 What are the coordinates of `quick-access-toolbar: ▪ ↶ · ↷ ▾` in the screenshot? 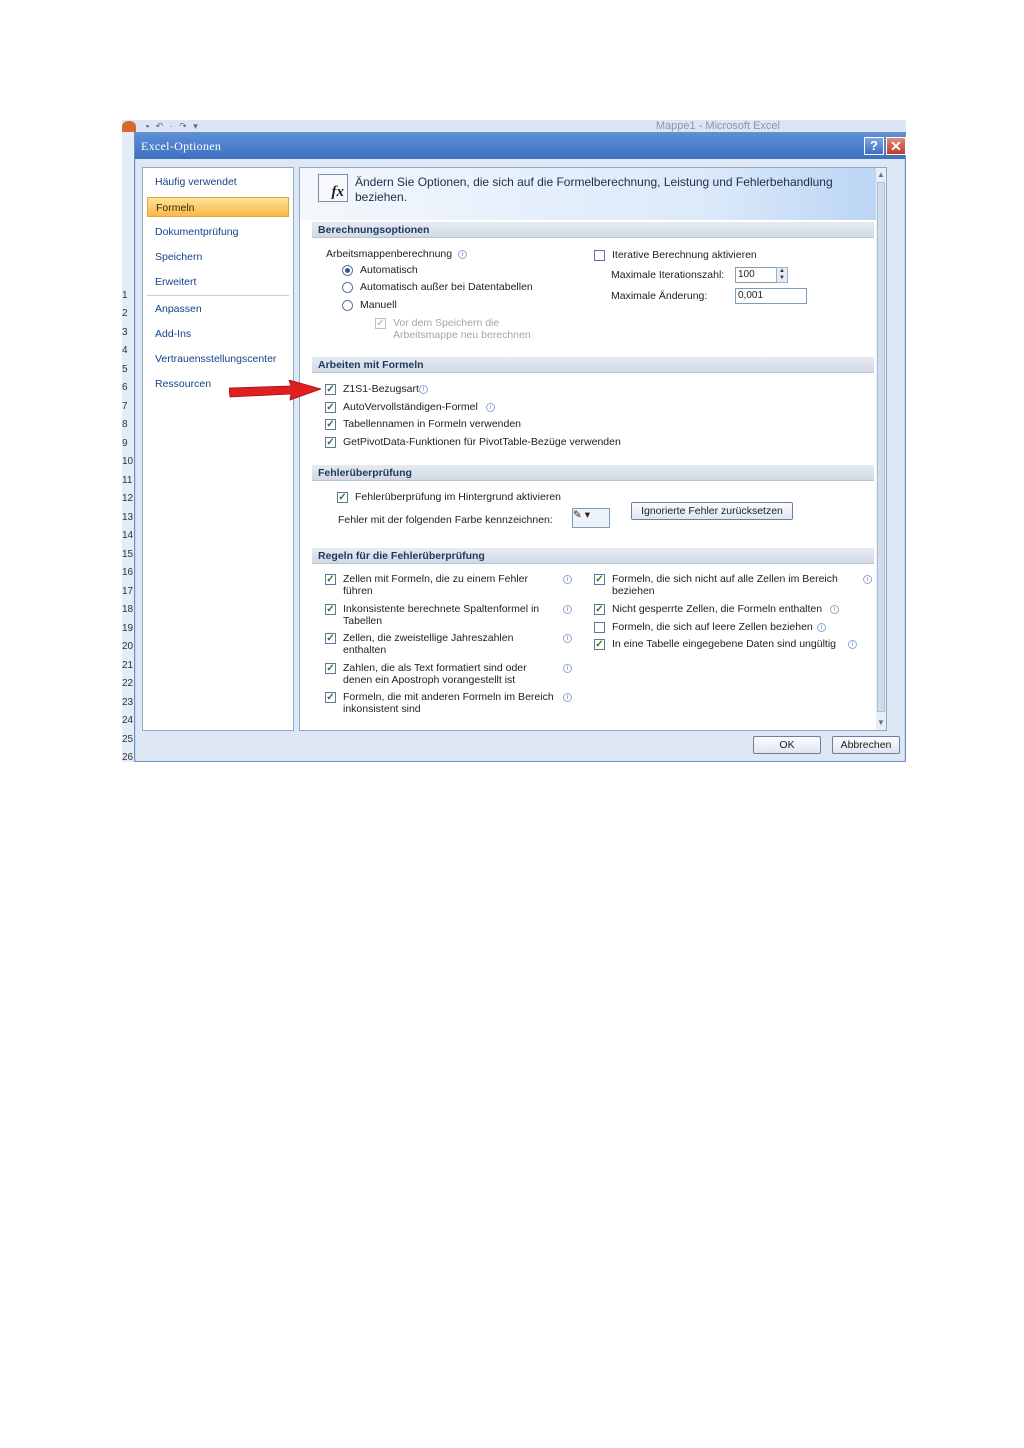 It's located at (206, 126).